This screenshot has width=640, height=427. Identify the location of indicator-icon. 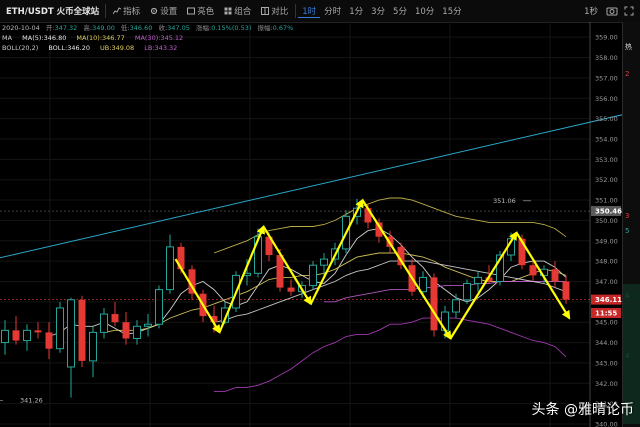
(117, 11).